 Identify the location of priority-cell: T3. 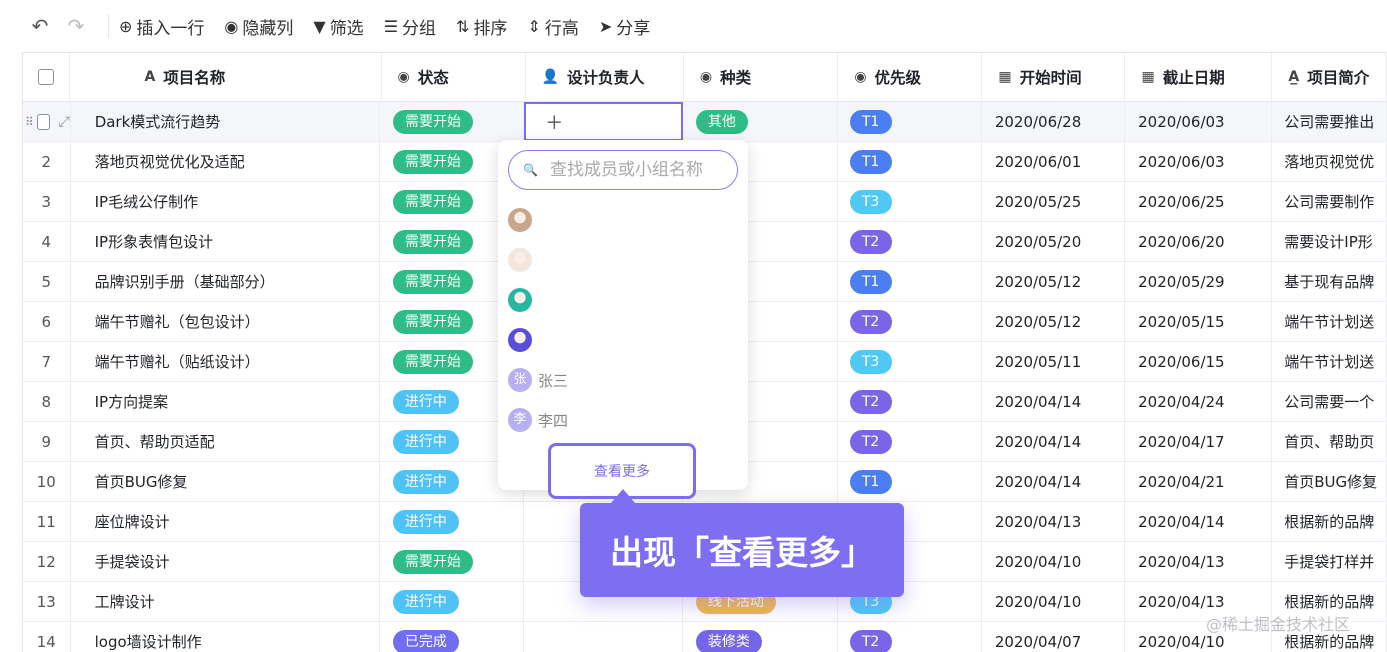
(910, 201).